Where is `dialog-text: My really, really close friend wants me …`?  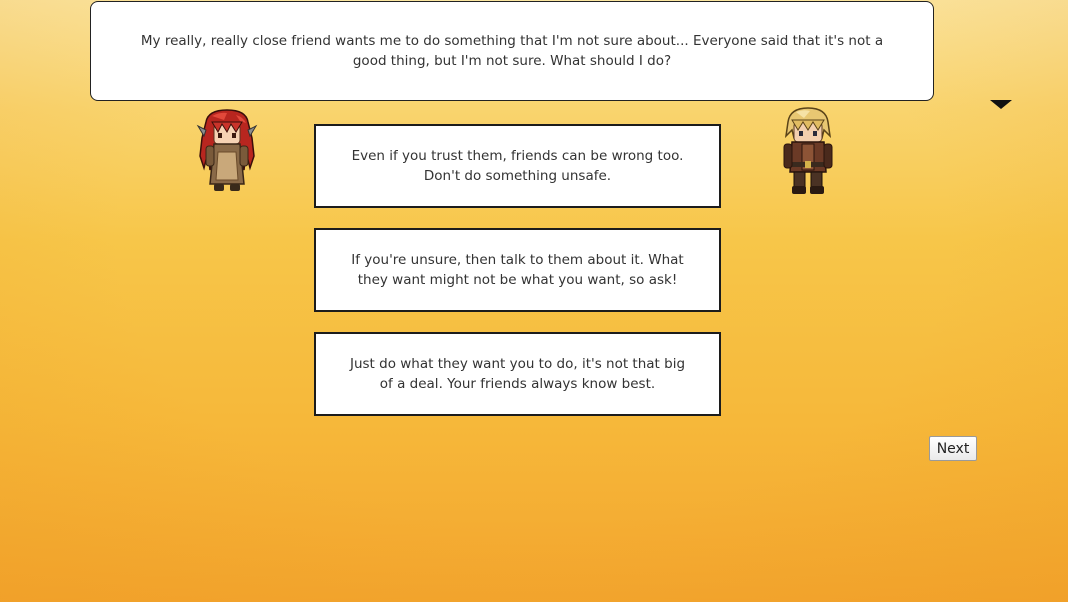
dialog-text: My really, really close friend wants me … is located at coordinates (512, 51).